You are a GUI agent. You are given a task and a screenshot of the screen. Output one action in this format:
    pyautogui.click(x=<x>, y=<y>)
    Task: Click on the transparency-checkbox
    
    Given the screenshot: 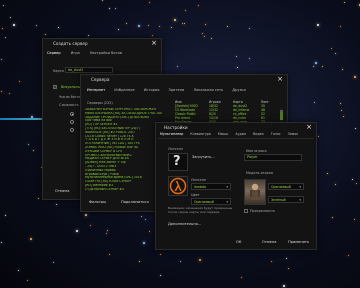 What is the action you would take?
    pyautogui.click(x=246, y=211)
    